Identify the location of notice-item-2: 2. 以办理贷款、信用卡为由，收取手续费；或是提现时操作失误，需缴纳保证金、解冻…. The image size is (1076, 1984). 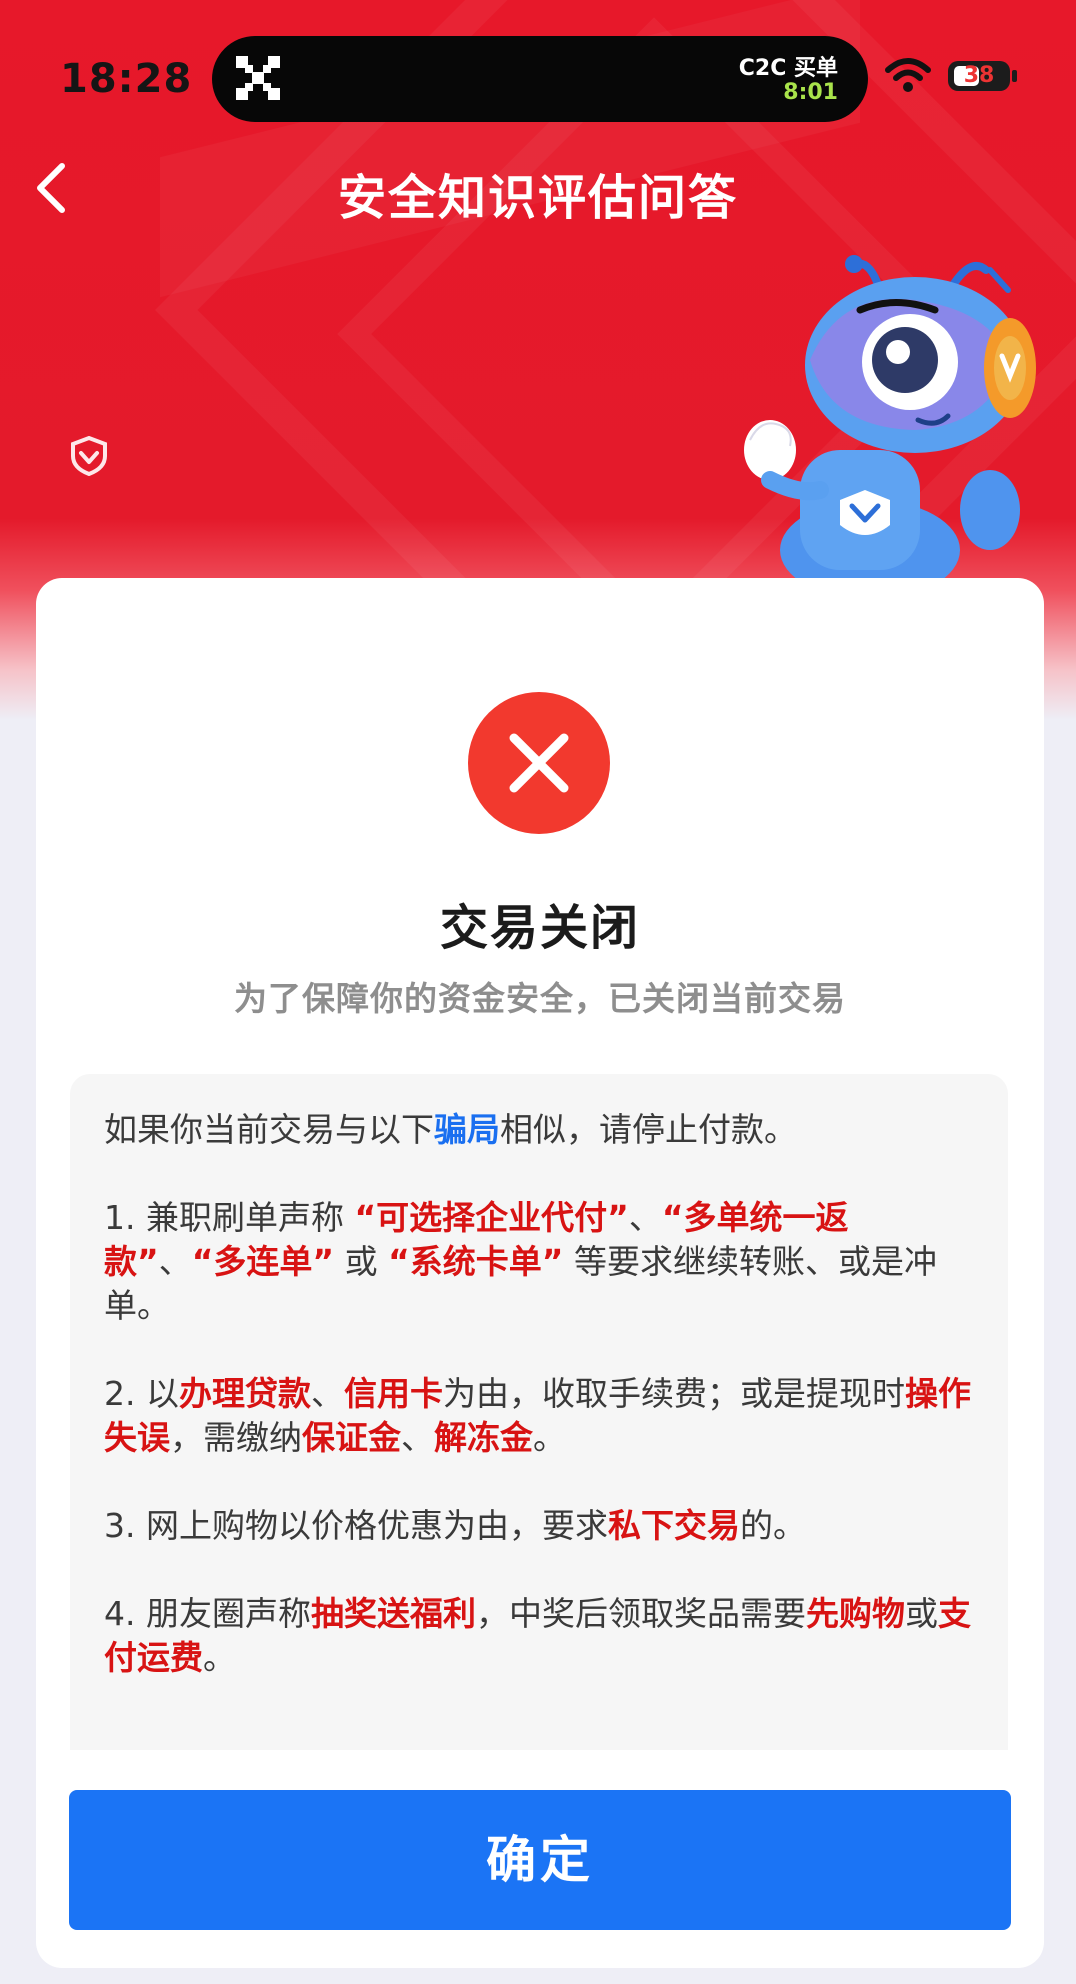
(545, 1416).